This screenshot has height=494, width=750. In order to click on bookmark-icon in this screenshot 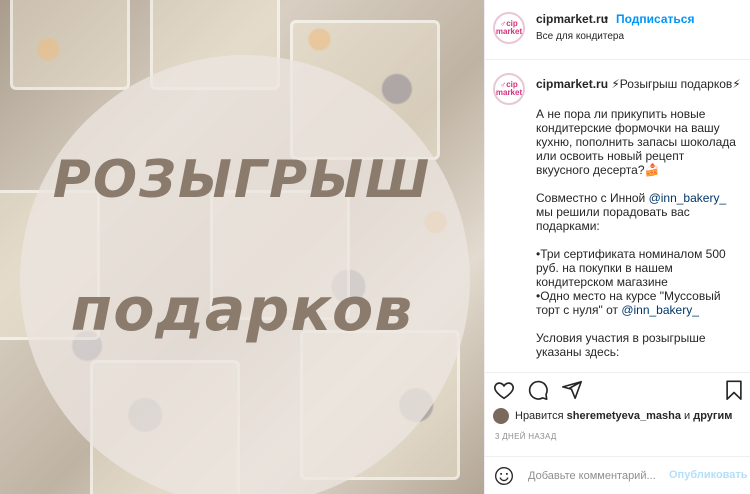, I will do `click(734, 390)`.